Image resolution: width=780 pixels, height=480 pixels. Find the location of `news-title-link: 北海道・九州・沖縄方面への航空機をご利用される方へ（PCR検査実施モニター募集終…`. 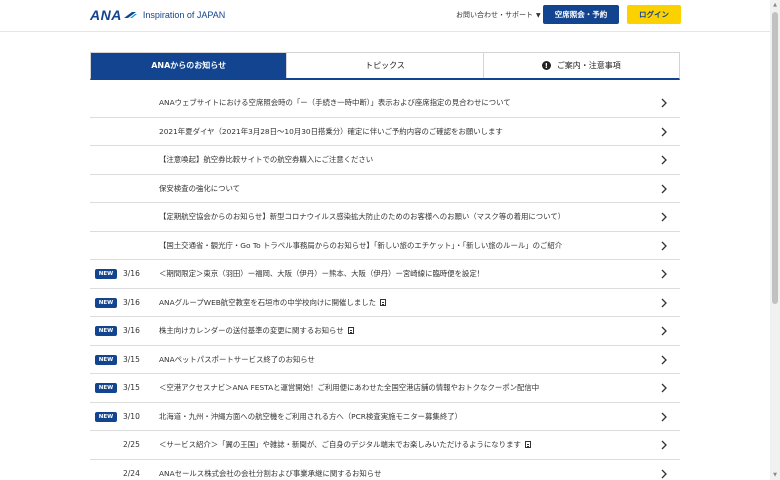

news-title-link: 北海道・九州・沖縄方面への航空機をご利用される方へ（PCR検査実施モニター募集終… is located at coordinates (310, 416).